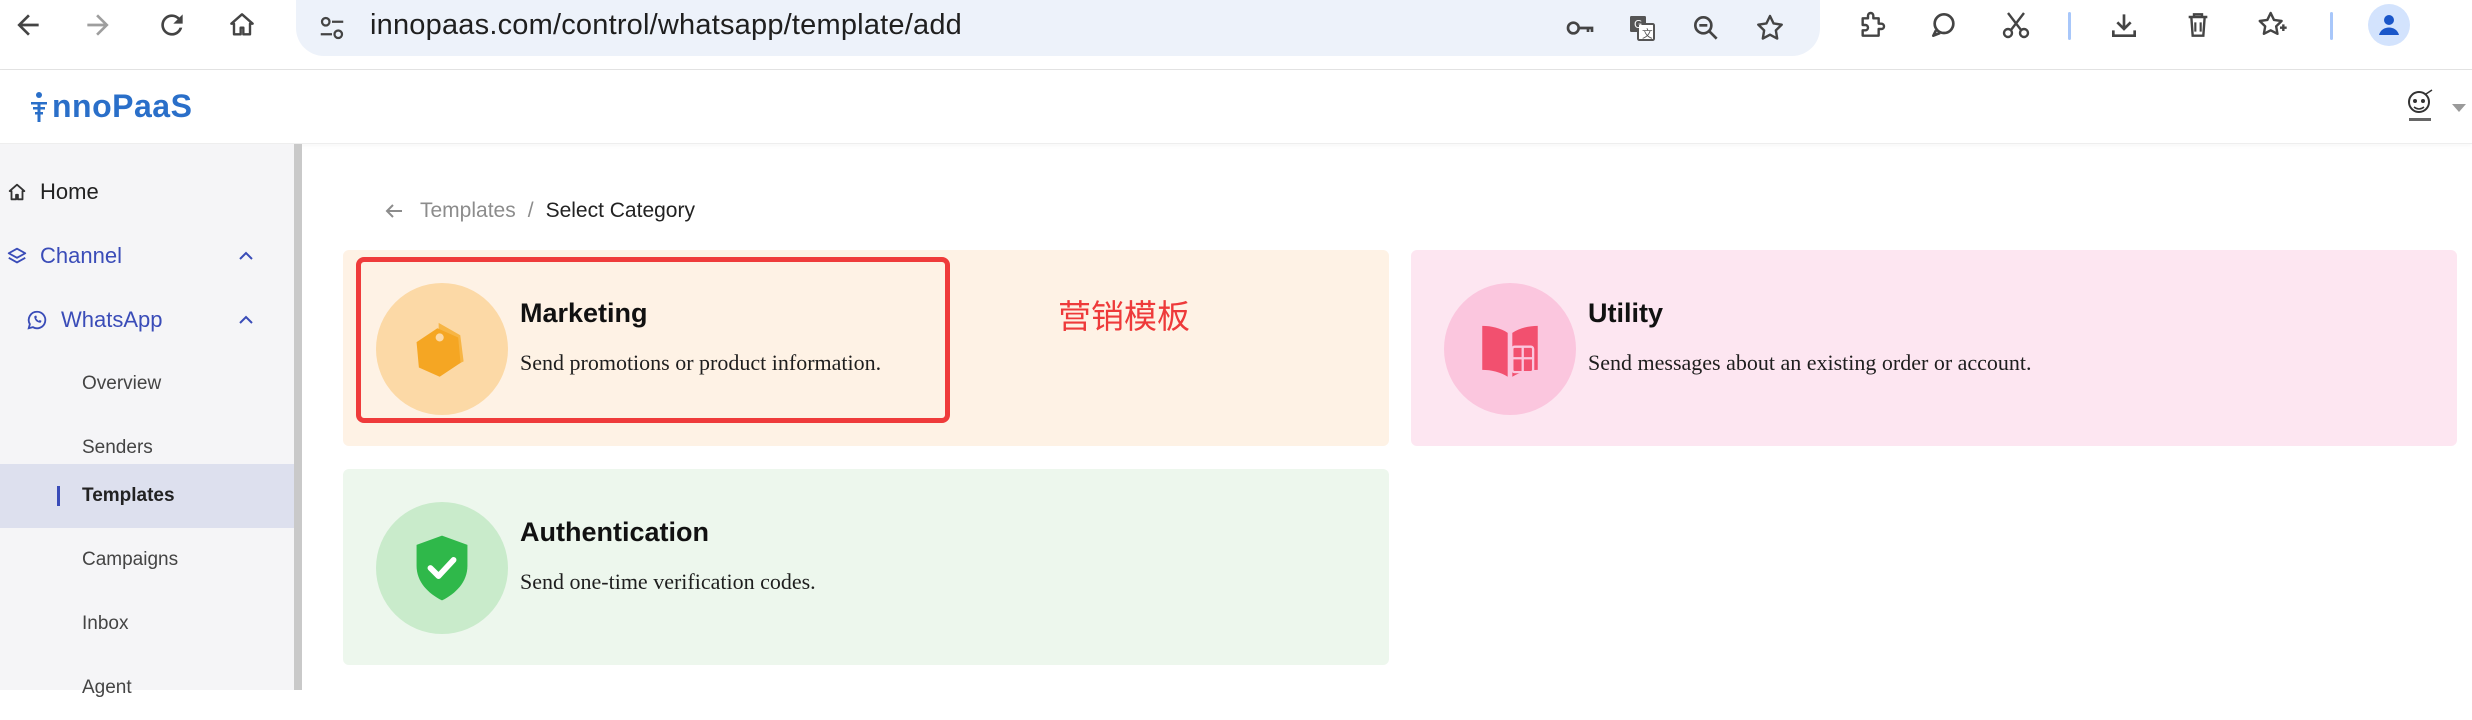 The width and height of the screenshot is (2472, 720). Describe the element at coordinates (122, 106) in the screenshot. I see `logo-text: nnoPaaS` at that location.